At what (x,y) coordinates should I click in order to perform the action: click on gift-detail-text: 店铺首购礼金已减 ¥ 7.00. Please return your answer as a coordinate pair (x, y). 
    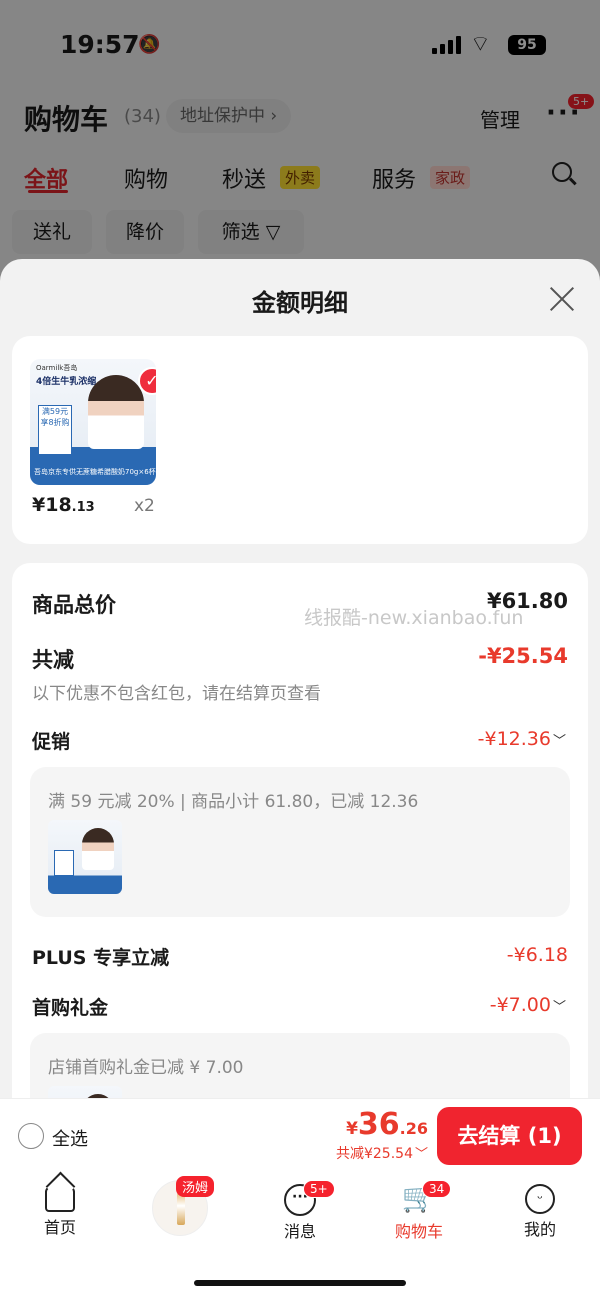
    Looking at the image, I should click on (146, 1068).